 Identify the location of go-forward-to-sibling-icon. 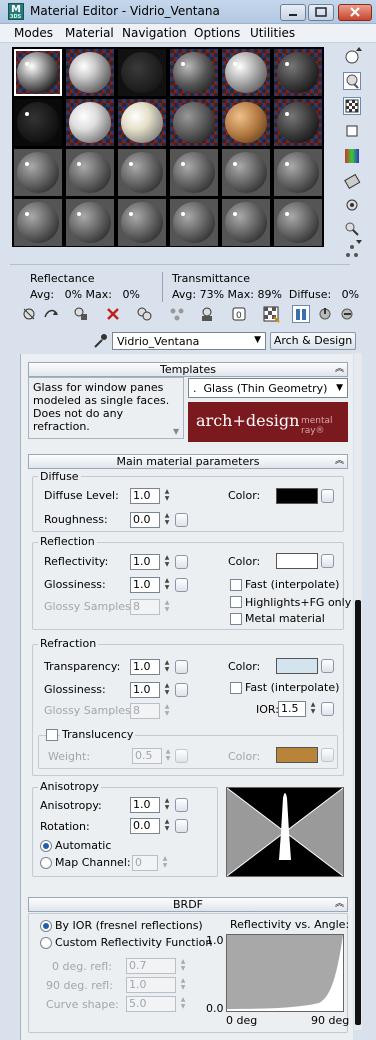
(347, 314).